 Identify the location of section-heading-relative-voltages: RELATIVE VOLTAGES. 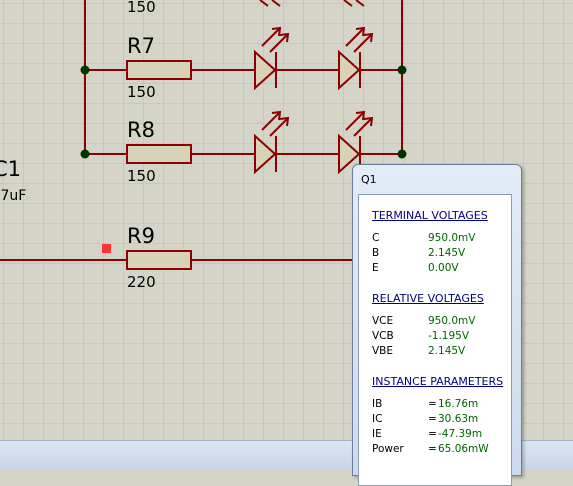
(428, 298).